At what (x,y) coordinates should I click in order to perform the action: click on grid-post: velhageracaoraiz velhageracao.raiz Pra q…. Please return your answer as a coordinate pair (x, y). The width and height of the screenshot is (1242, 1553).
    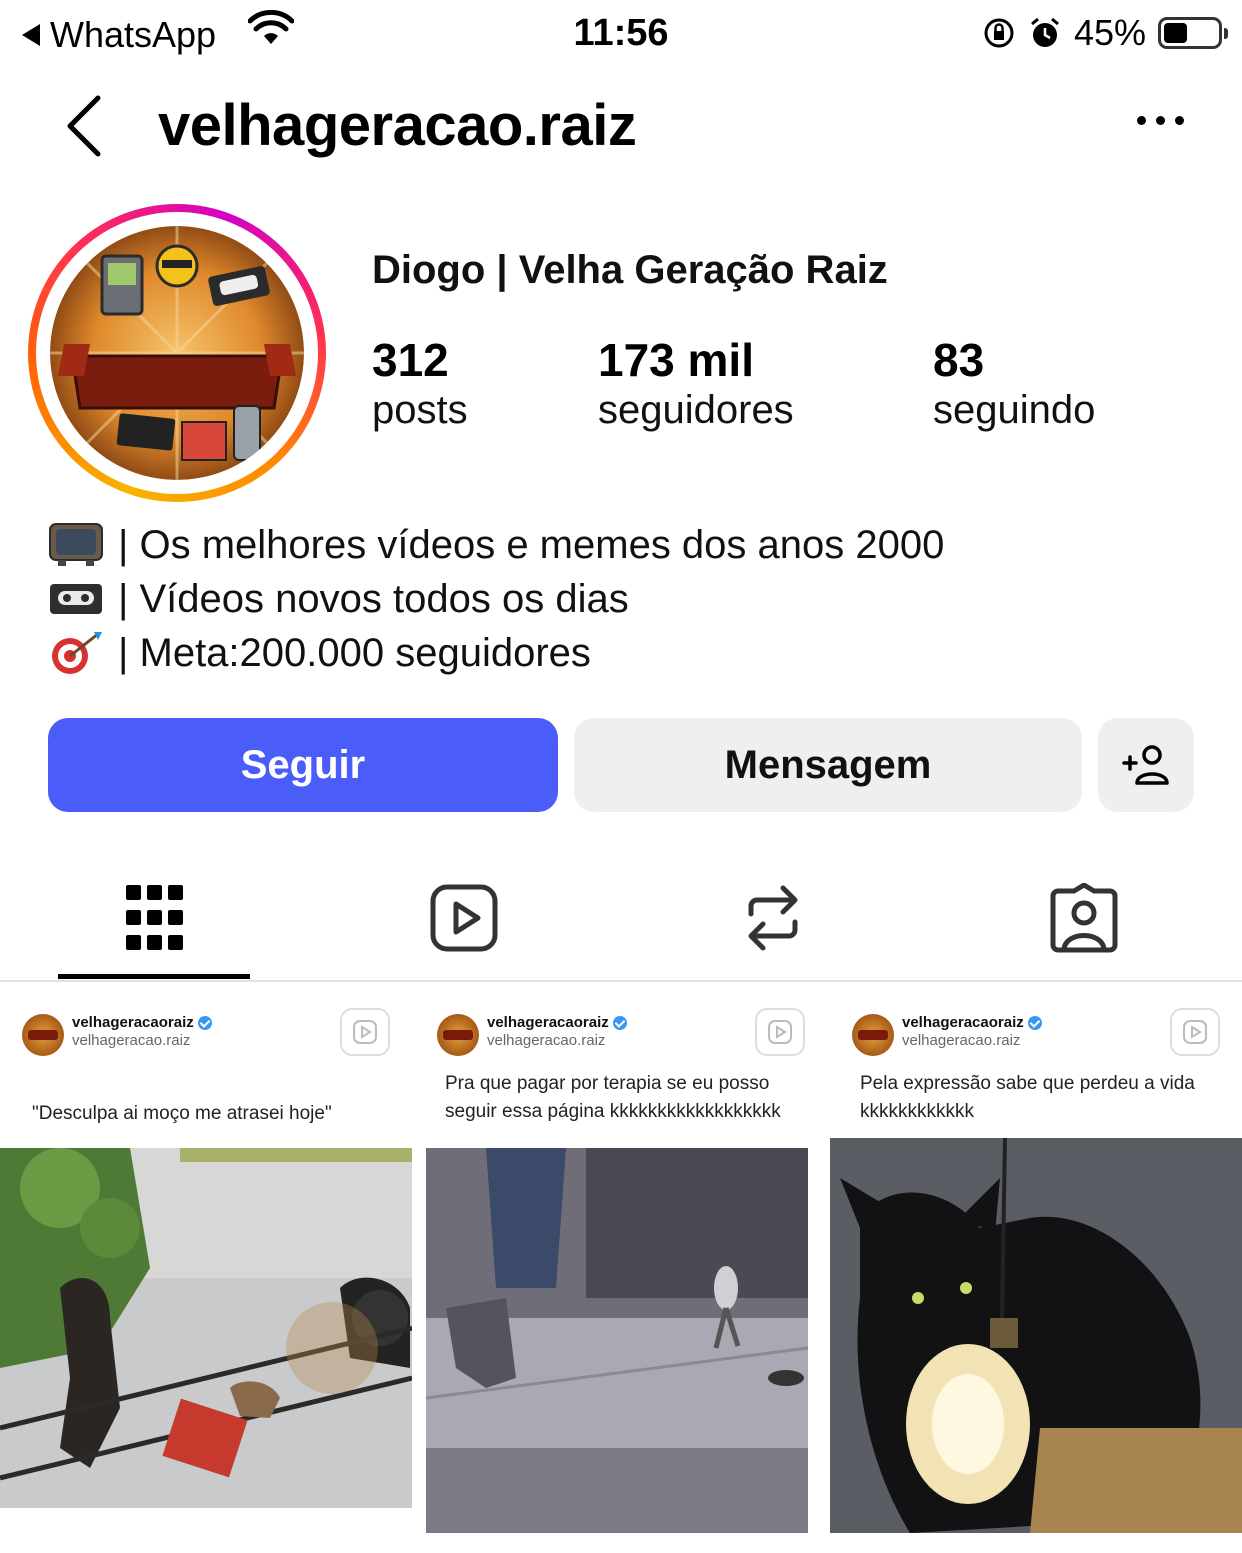
    Looking at the image, I should click on (621, 1268).